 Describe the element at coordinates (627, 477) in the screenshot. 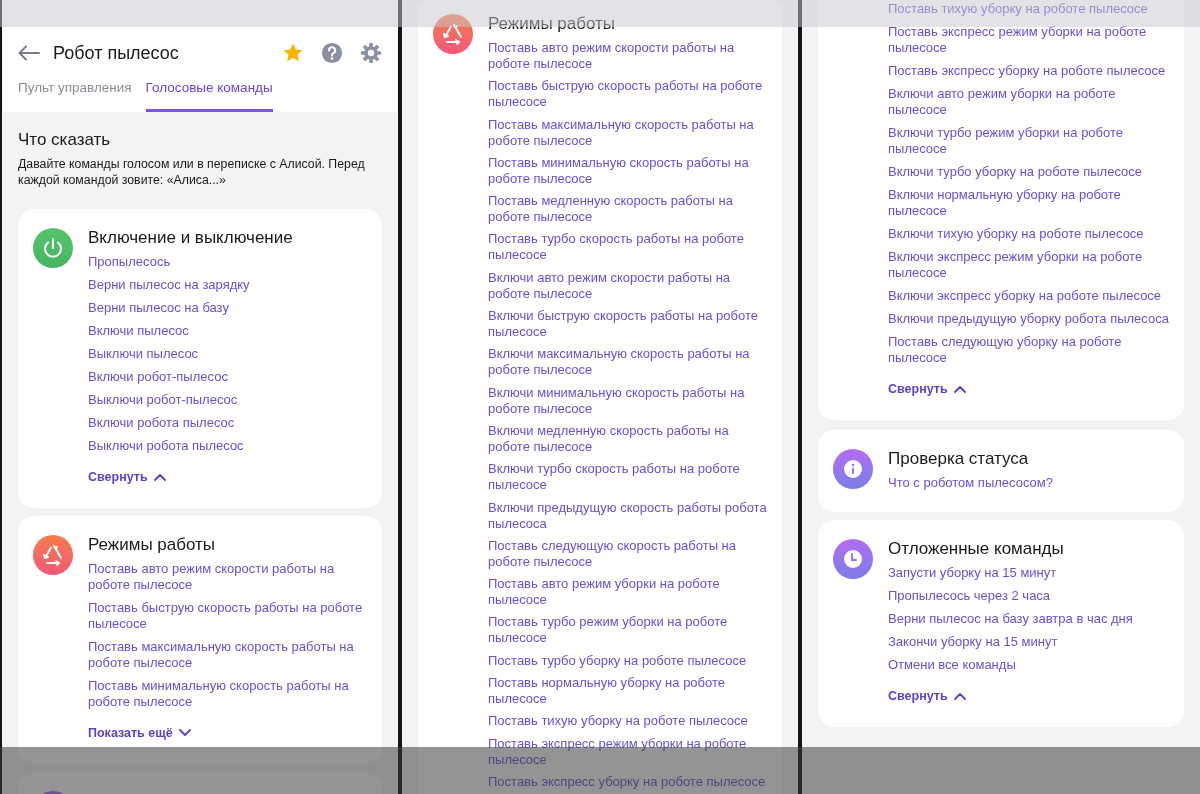

I see `command-link: Включи турбо скорость работы на роботе пылесосе` at that location.